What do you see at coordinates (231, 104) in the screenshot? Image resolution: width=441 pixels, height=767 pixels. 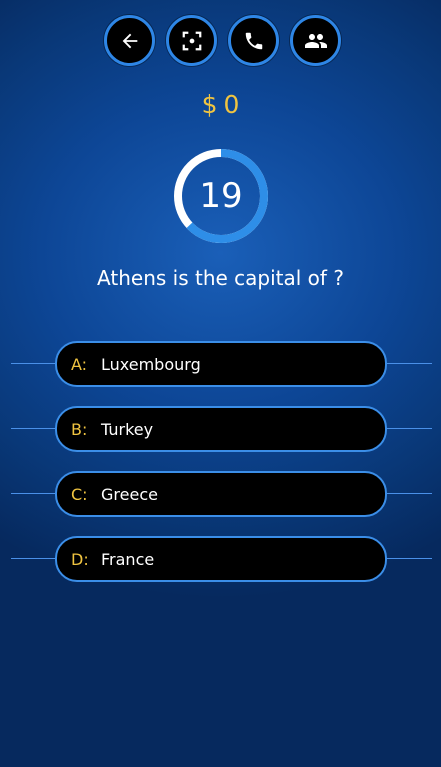 I see `prize-value: 0` at bounding box center [231, 104].